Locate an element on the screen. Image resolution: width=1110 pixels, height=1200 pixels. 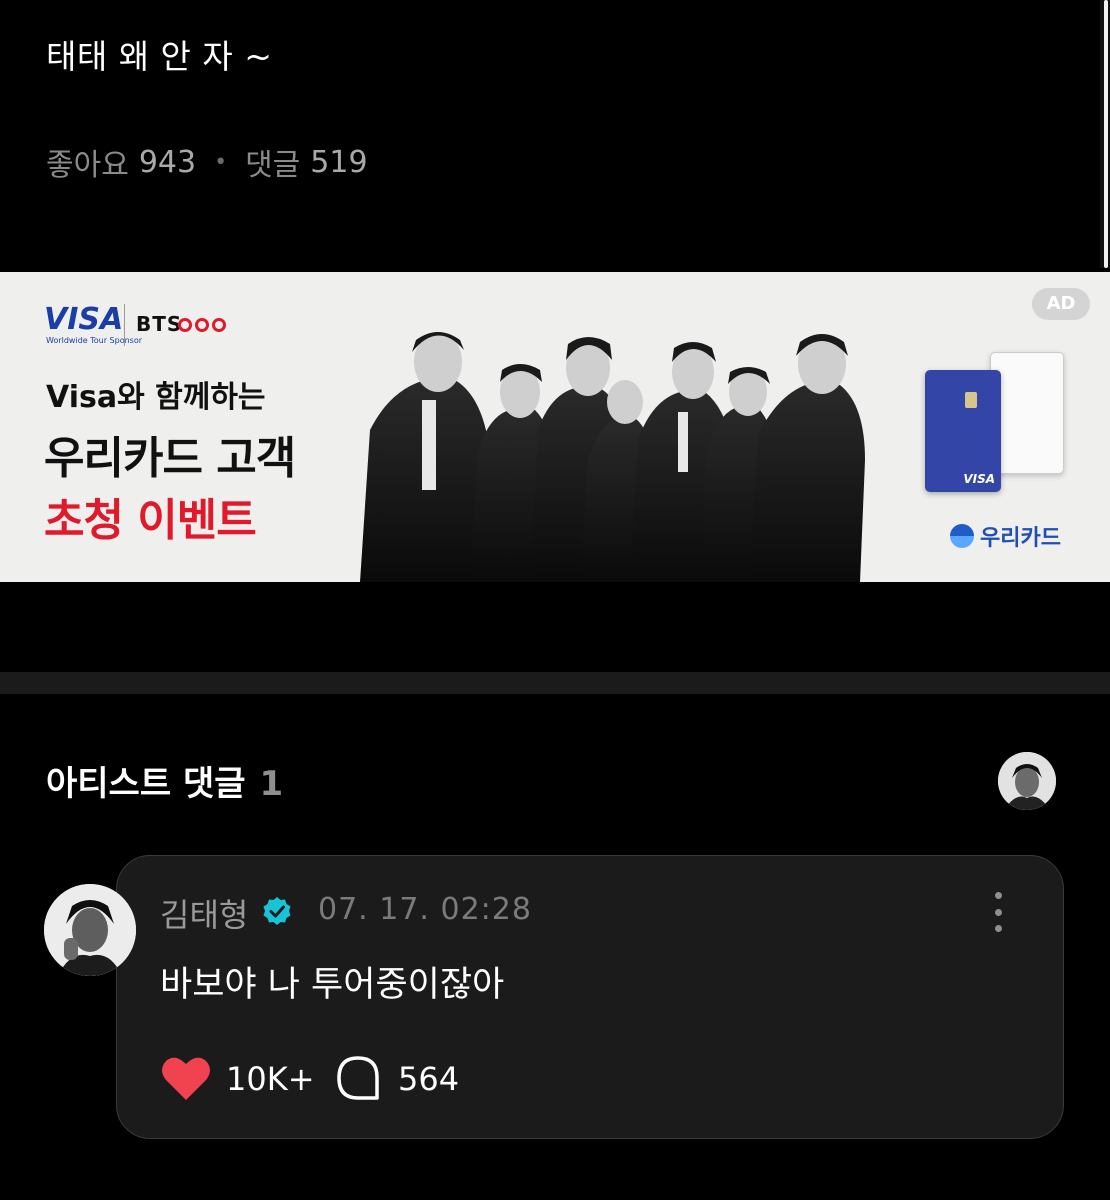
more-options-icon is located at coordinates (998, 912).